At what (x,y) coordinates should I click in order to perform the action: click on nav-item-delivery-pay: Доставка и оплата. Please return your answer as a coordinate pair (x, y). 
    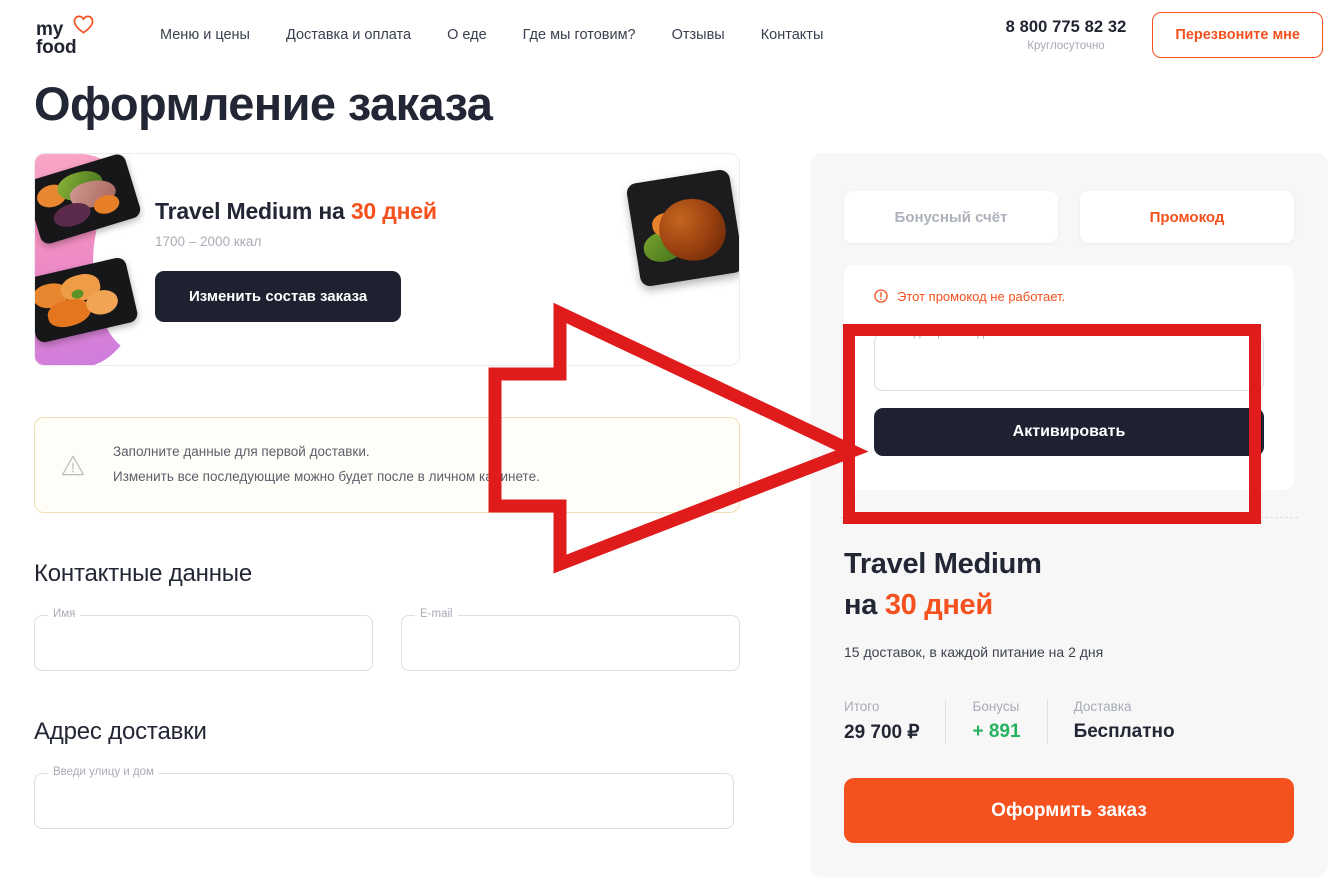
    Looking at the image, I should click on (348, 35).